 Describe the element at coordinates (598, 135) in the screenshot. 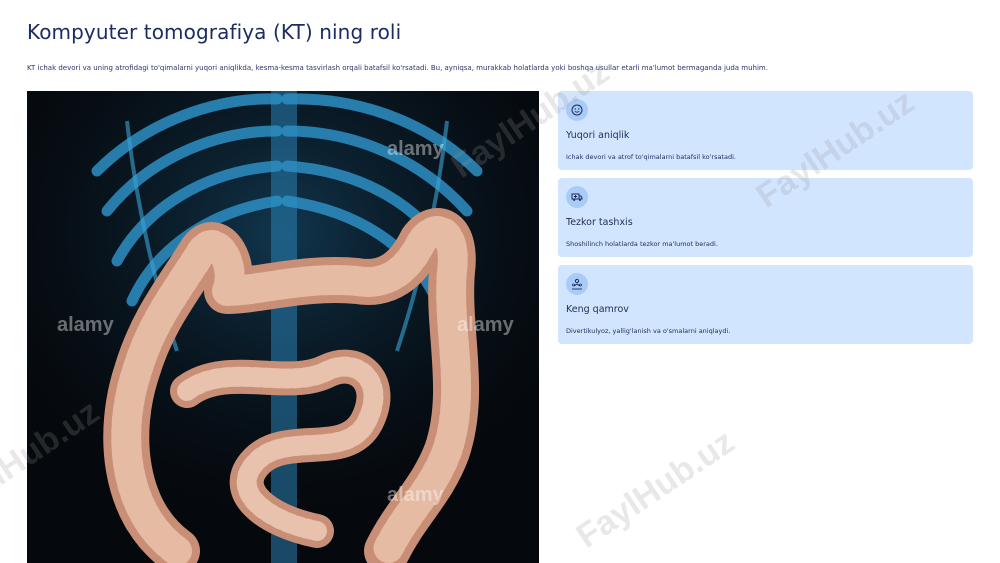

I see `card-title: Yuqori aniqlik` at that location.